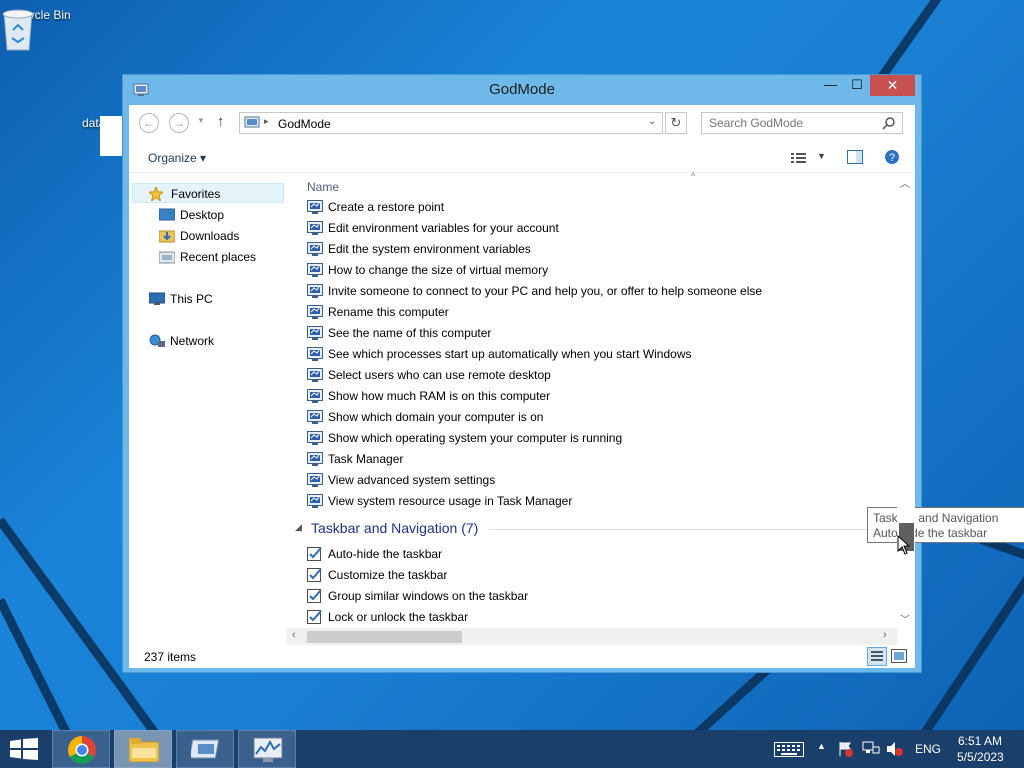 The height and width of the screenshot is (768, 1024). I want to click on collapse-group-icon: ◢, so click(298, 527).